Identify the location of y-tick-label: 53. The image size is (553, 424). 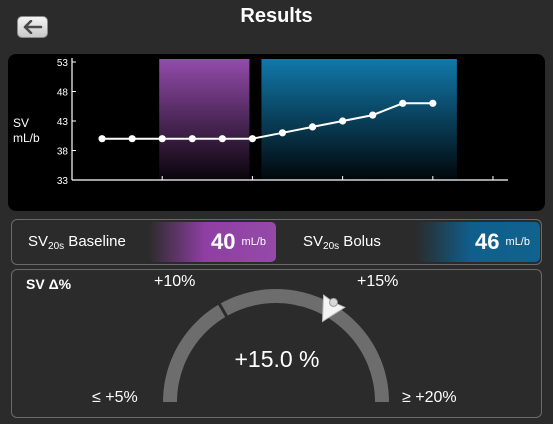
(63, 63).